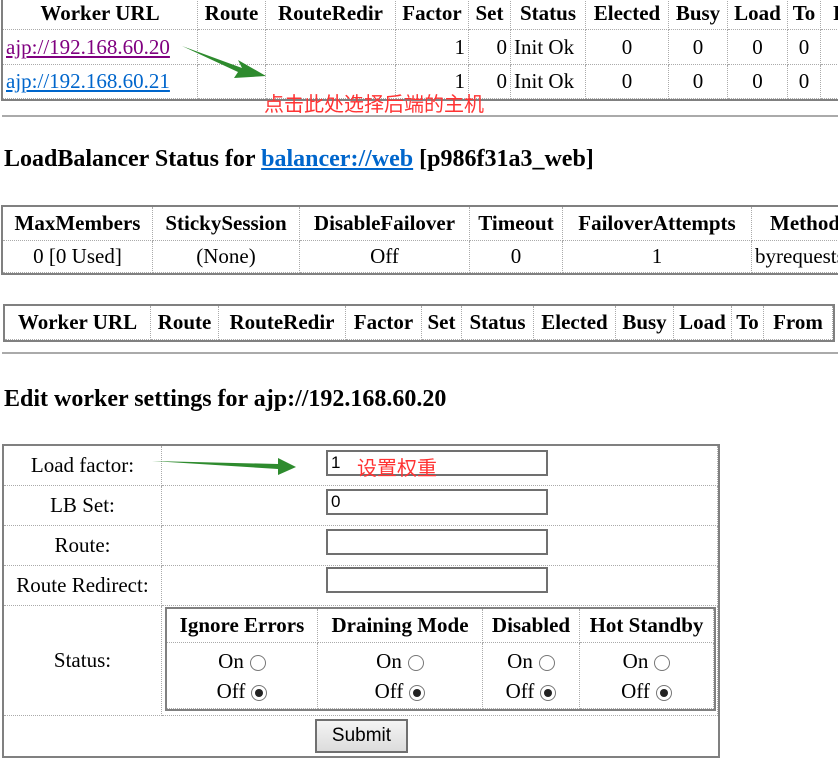 The height and width of the screenshot is (770, 838). Describe the element at coordinates (663, 692) in the screenshot. I see `hot-standby-off-radio` at that location.